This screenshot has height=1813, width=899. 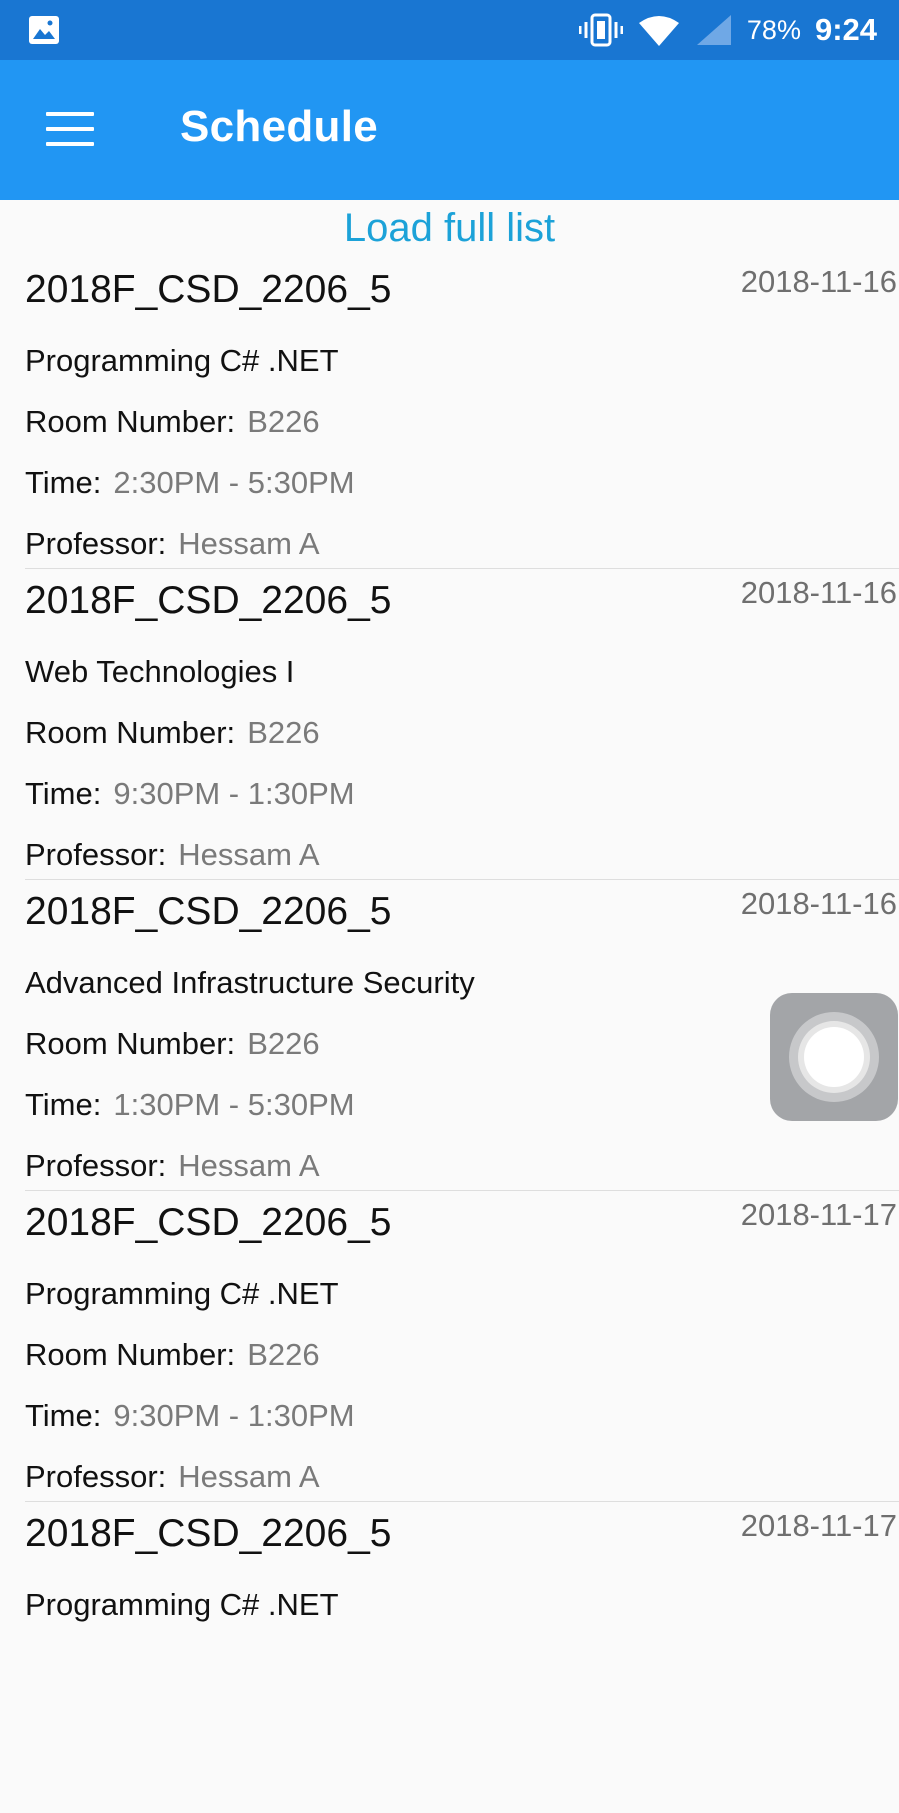 What do you see at coordinates (449, 30) in the screenshot?
I see `status-bar: 78% 9:24` at bounding box center [449, 30].